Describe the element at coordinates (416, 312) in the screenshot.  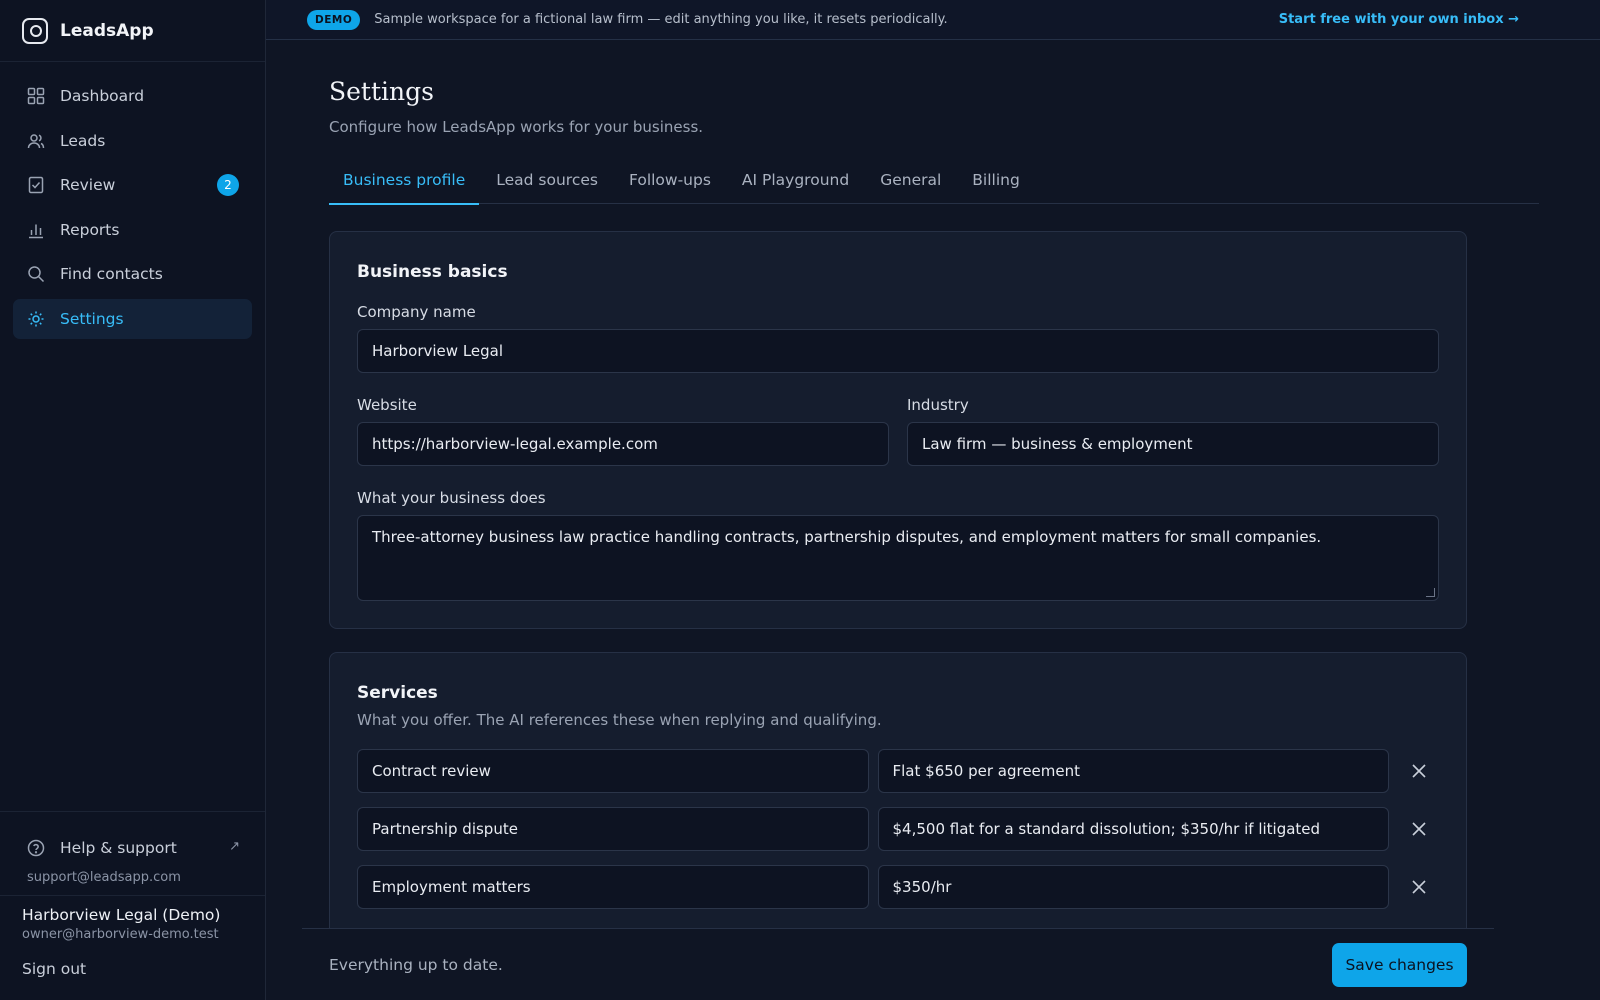
I see `company-name-label: Company name` at that location.